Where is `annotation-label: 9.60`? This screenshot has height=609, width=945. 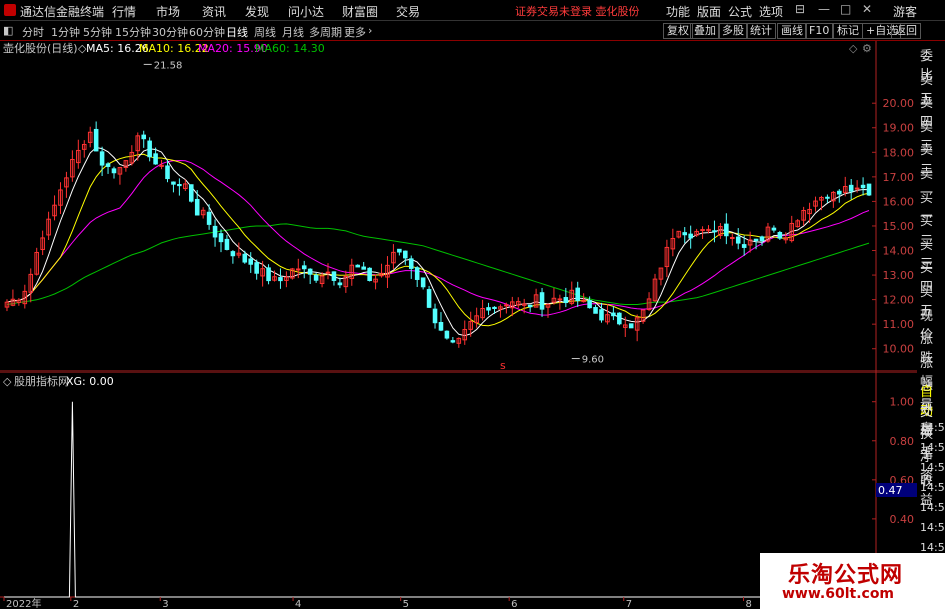 annotation-label: 9.60 is located at coordinates (593, 360).